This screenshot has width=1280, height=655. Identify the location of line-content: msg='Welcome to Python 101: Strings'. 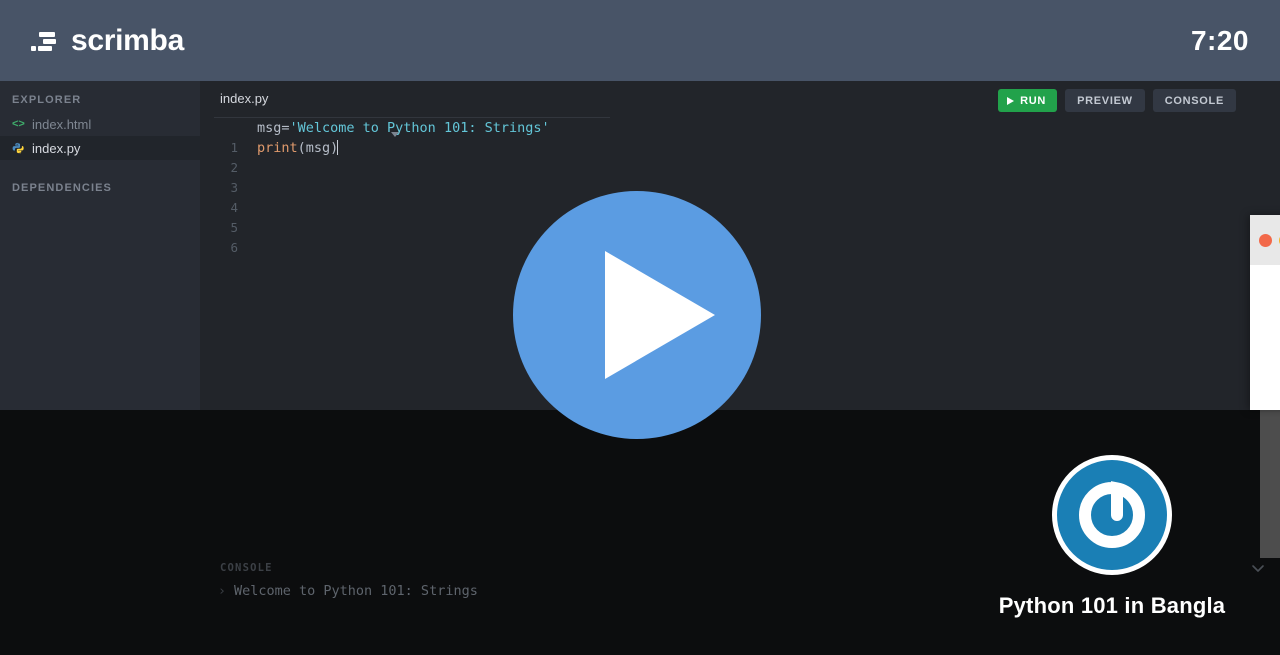
(403, 128).